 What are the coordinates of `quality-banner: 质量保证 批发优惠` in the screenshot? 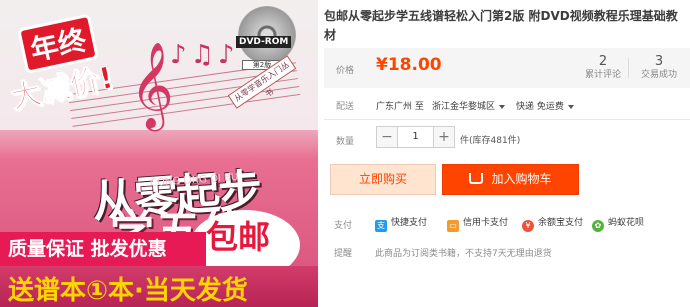 It's located at (103, 249).